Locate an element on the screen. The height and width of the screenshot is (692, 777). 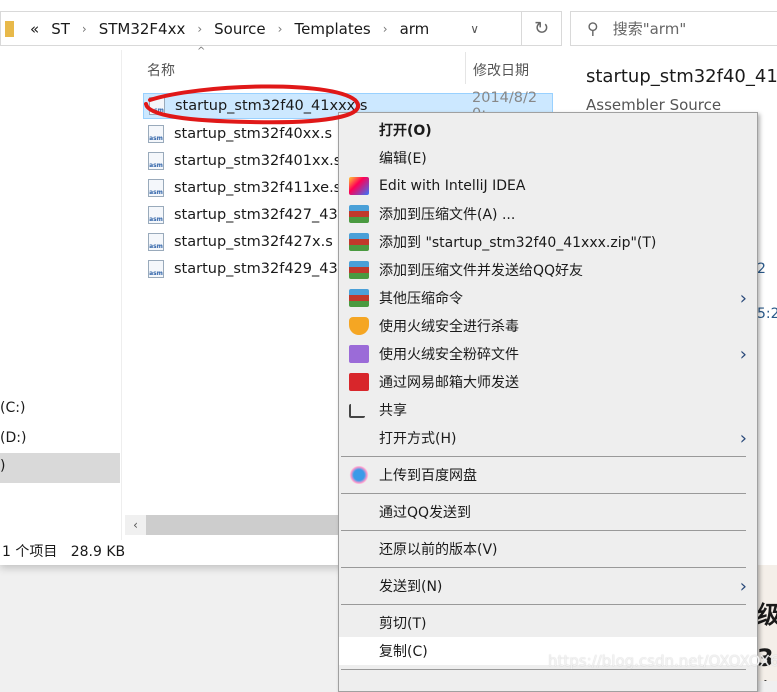
search-input: ⚲ 搜索"arm" is located at coordinates (673, 28).